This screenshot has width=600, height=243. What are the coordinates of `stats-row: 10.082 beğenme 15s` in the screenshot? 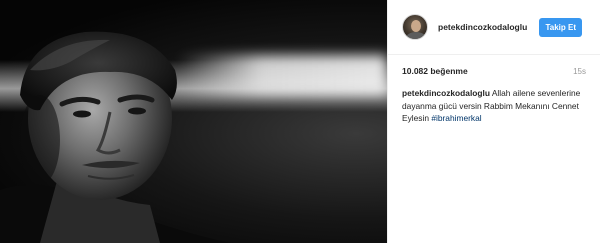 It's located at (494, 71).